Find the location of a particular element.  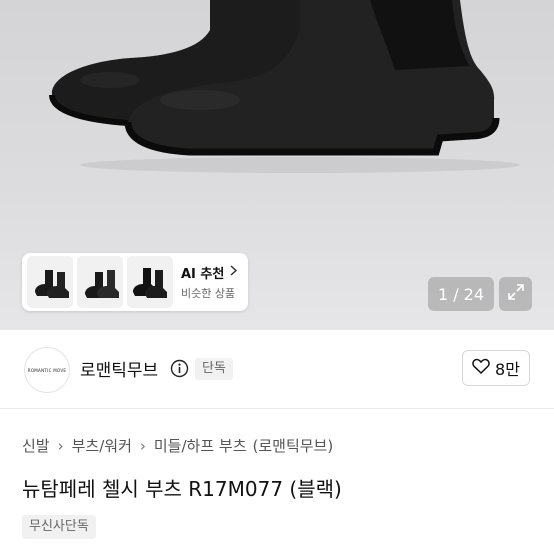

breadcrumb: 신발 › 부츠/워커 › 미들/하프 부츠 (로맨틱무브) is located at coordinates (177, 445).